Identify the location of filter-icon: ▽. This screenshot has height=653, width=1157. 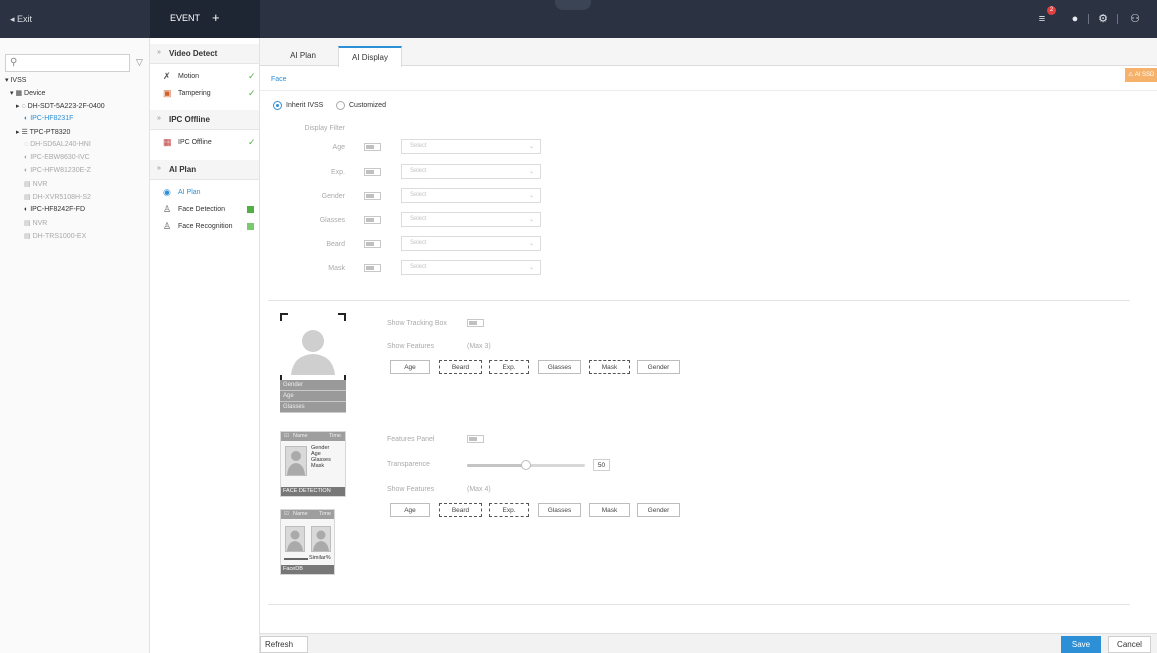
(139, 62).